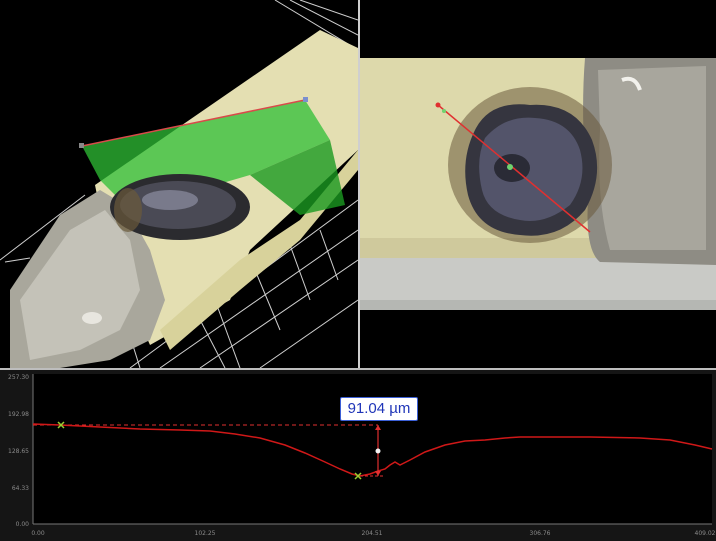 This screenshot has height=541, width=716. I want to click on measurement-midpoint, so click(378, 451).